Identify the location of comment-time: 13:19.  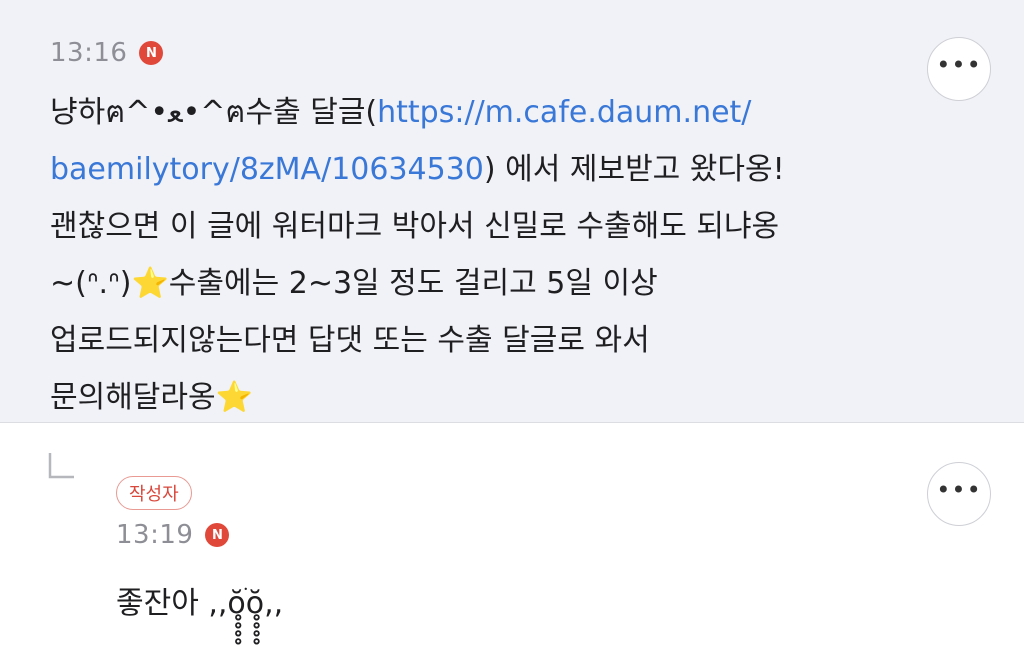
(155, 535).